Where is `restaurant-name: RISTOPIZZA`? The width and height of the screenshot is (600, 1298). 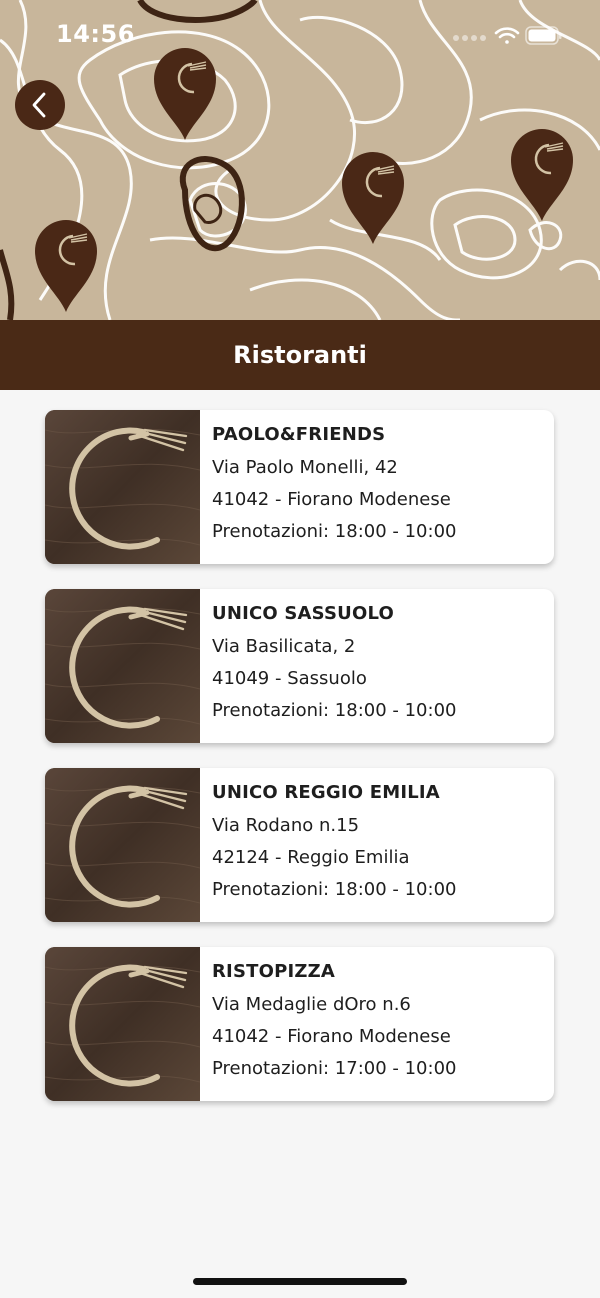
restaurant-name: RISTOPIZZA is located at coordinates (274, 971).